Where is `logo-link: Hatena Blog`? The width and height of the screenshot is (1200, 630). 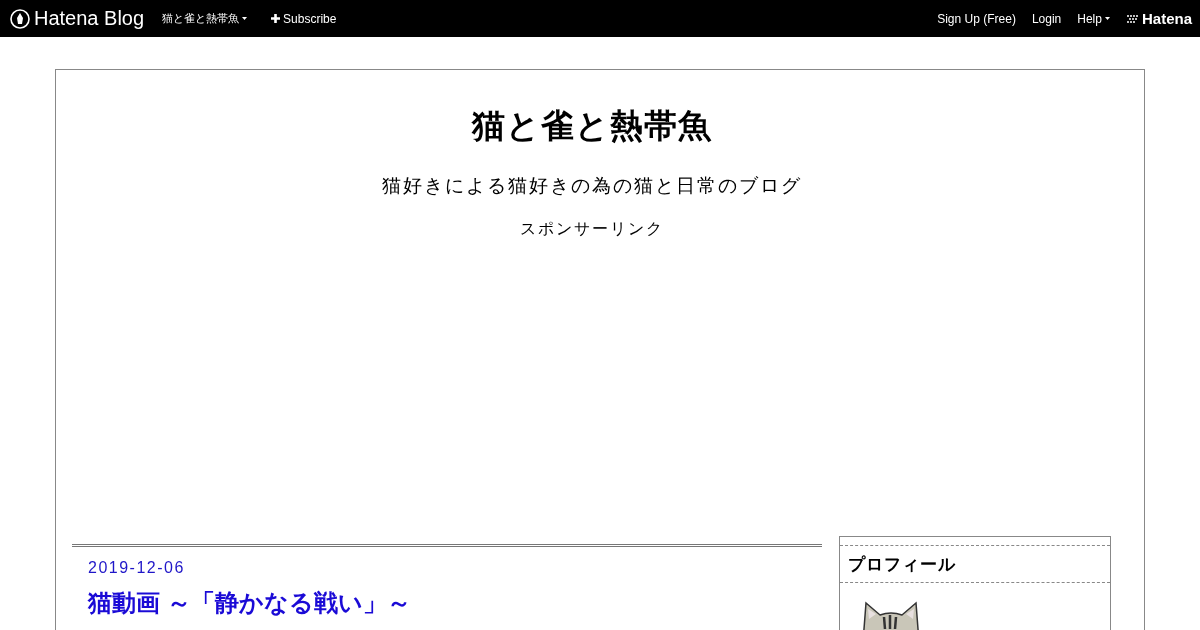 logo-link: Hatena Blog is located at coordinates (77, 18).